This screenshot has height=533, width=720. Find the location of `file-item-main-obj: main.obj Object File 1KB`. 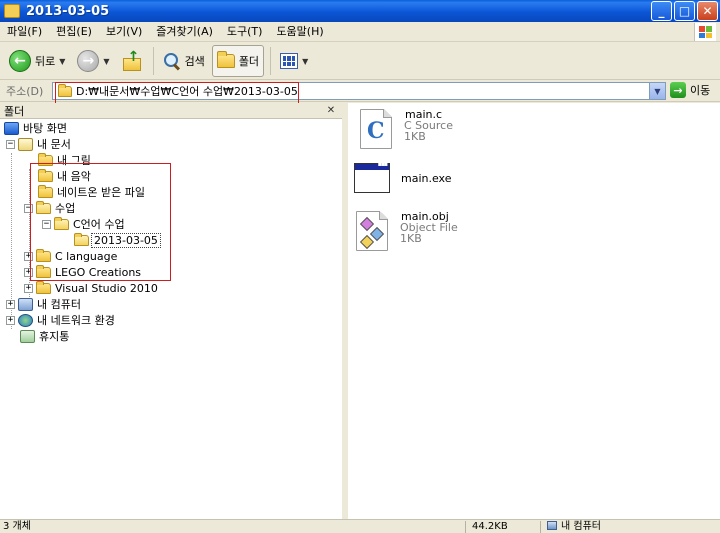

file-item-main-obj: main.obj Object File 1KB is located at coordinates (405, 231).